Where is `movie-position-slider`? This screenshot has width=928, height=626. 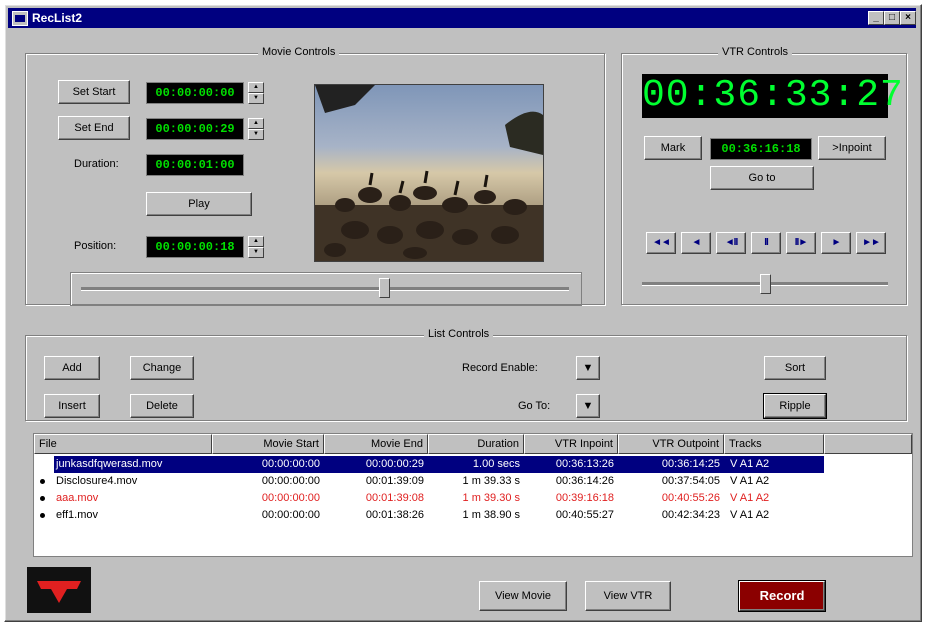 movie-position-slider is located at coordinates (326, 289).